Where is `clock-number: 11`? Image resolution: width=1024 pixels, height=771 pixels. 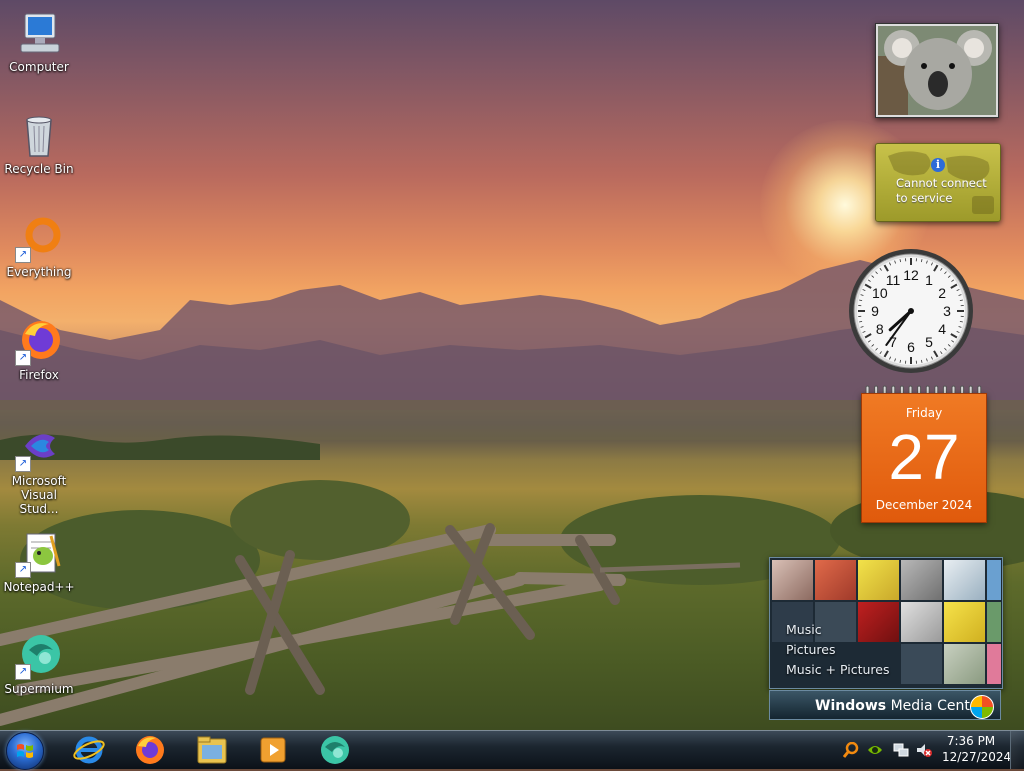
clock-number: 11 is located at coordinates (893, 280).